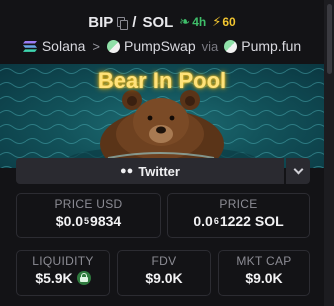  I want to click on price-native-value: 0.0 6 1222 SOL, so click(238, 221).